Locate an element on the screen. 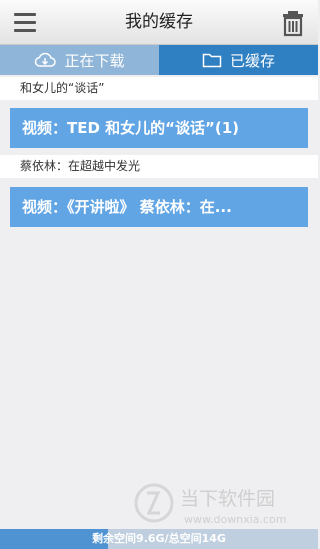  tab-downloading: 正在下载 is located at coordinates (79, 60).